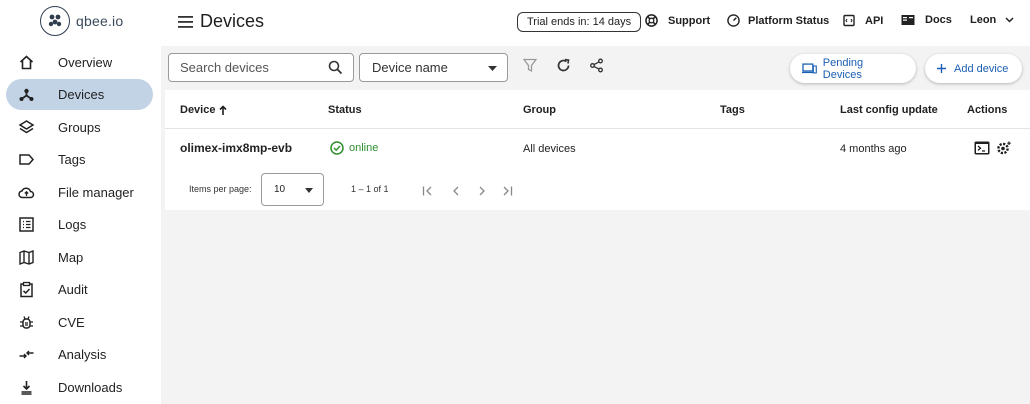 The image size is (1030, 404). Describe the element at coordinates (280, 189) in the screenshot. I see `items-per-page-value: 10` at that location.